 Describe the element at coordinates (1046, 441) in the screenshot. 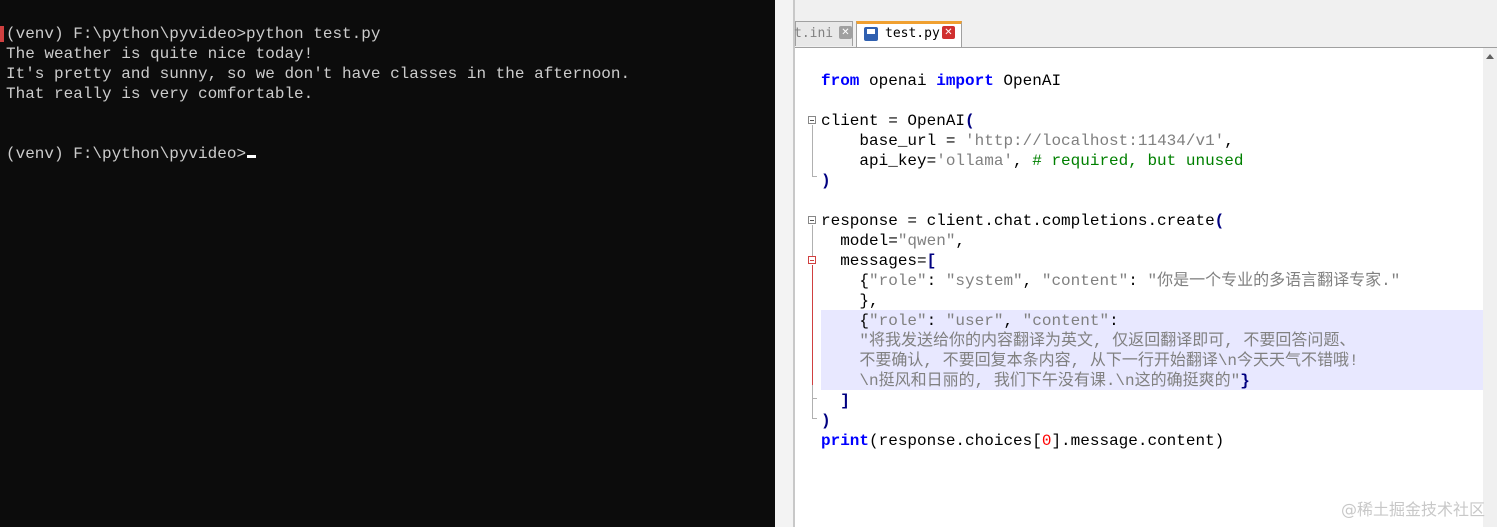

I see `number-literal: 0` at that location.